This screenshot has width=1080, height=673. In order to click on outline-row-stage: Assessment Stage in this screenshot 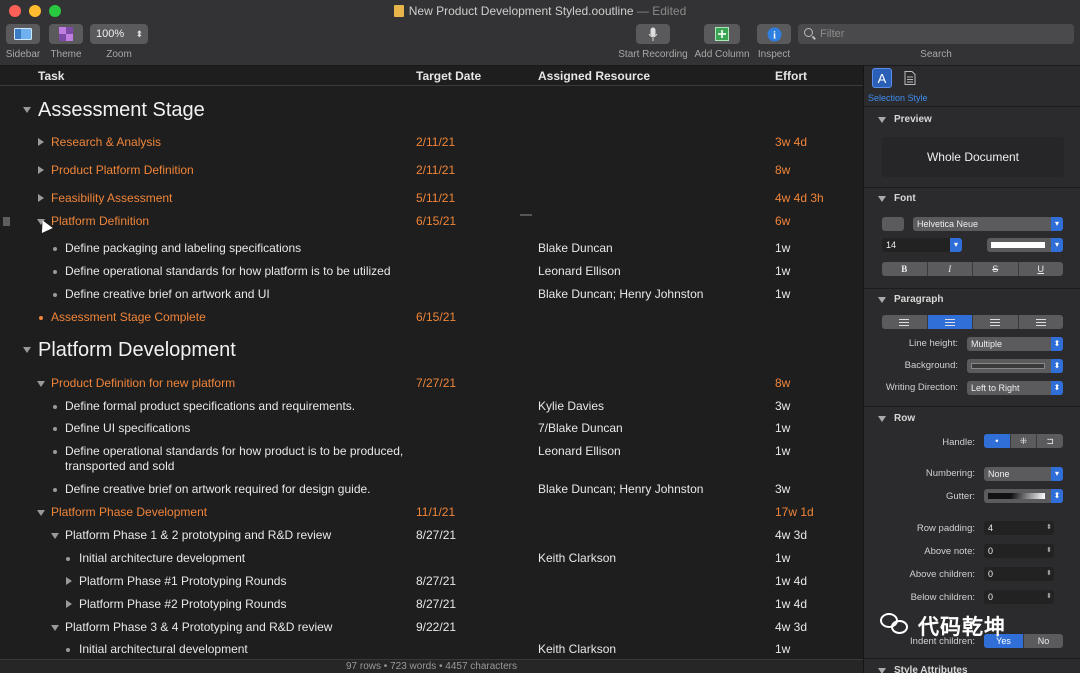, I will do `click(431, 111)`.